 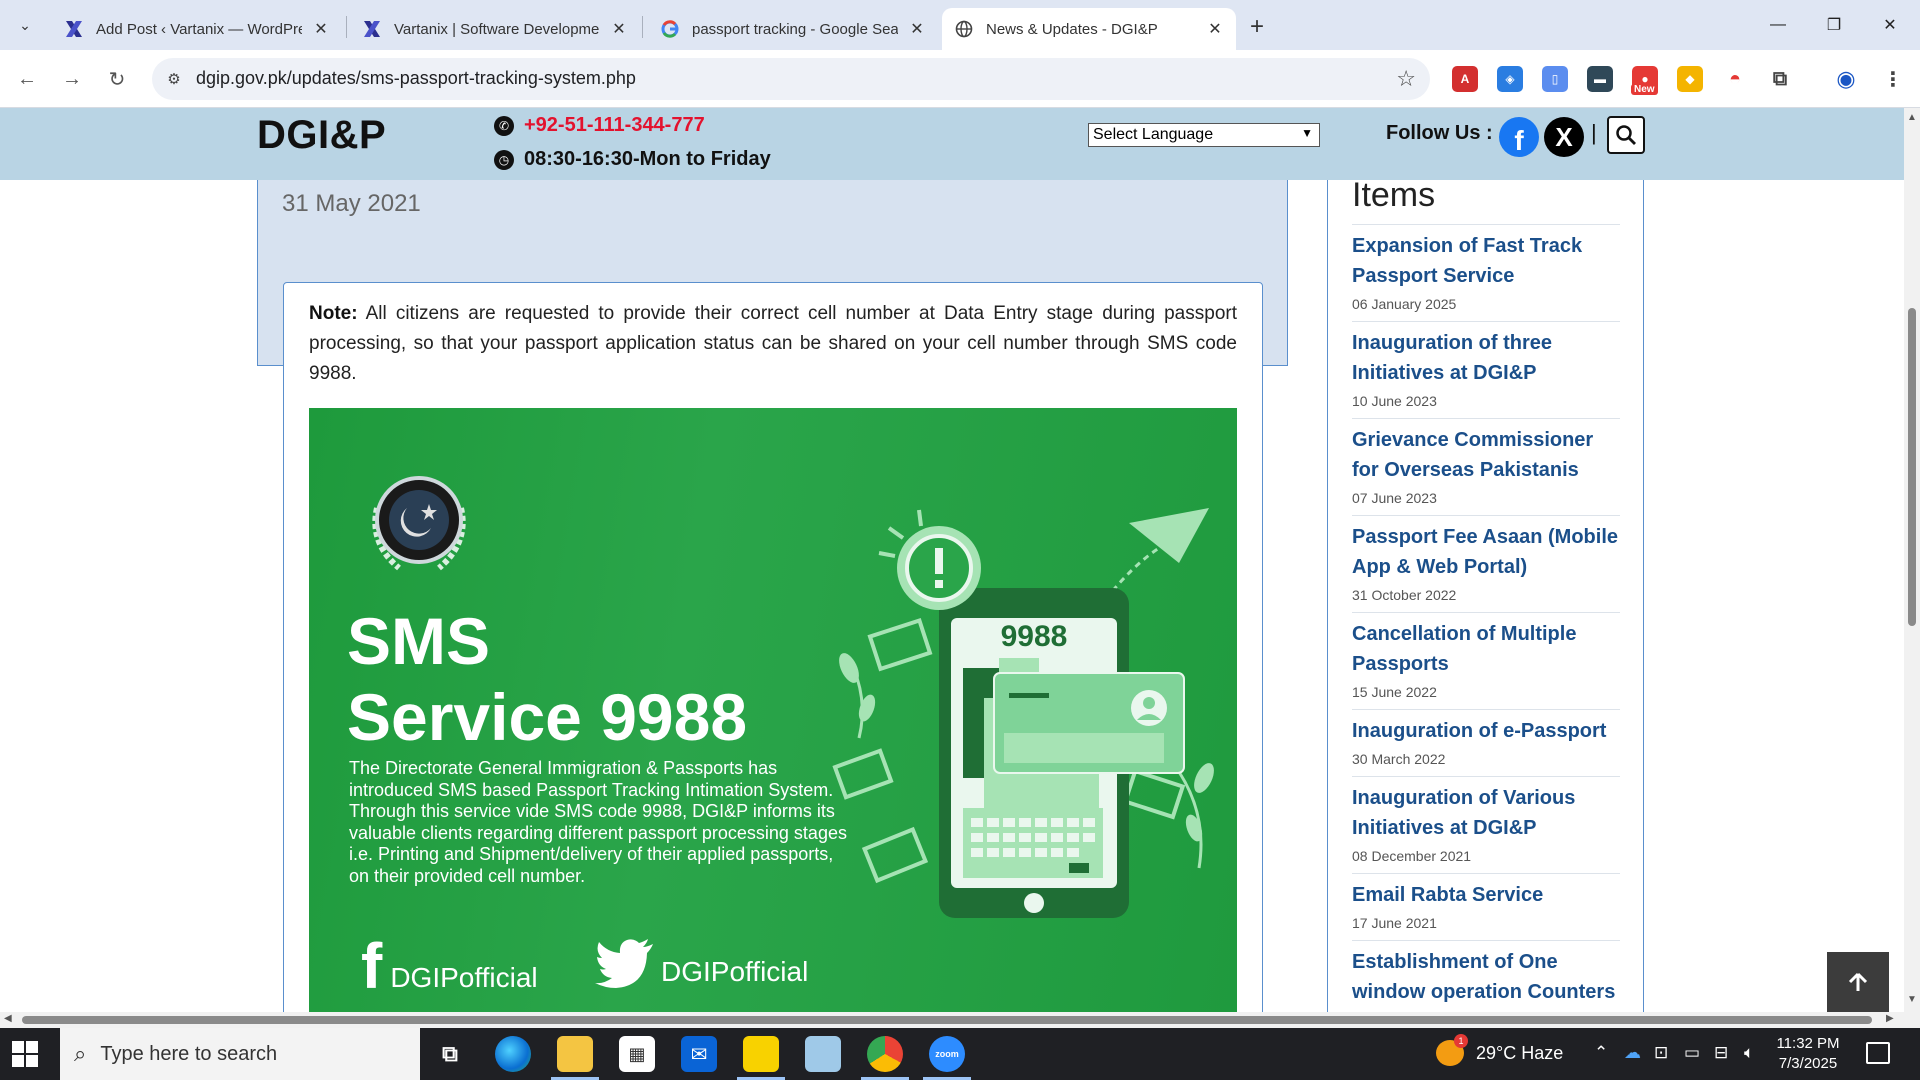 I want to click on tab-news-updates: News & Updates - DGI&P ✕, so click(x=1089, y=29).